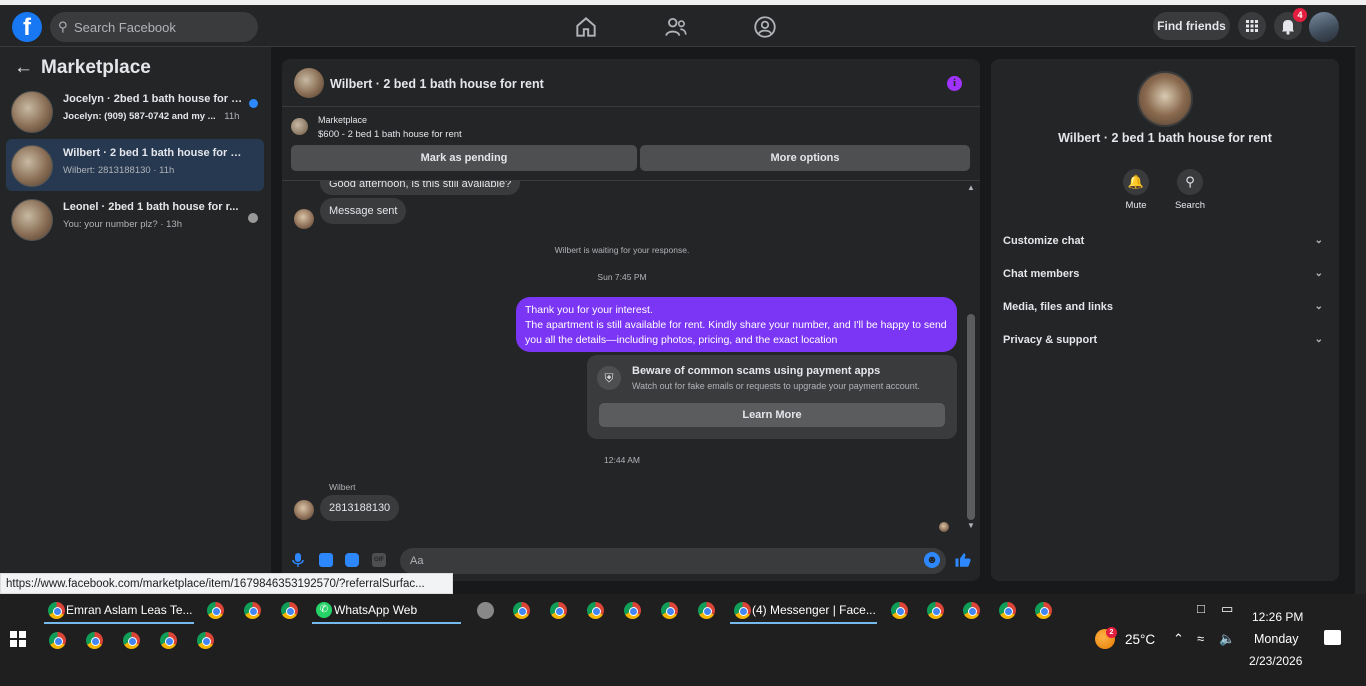 Image resolution: width=1366 pixels, height=686 pixels. Describe the element at coordinates (805, 158) in the screenshot. I see `more-options-button: More options` at that location.